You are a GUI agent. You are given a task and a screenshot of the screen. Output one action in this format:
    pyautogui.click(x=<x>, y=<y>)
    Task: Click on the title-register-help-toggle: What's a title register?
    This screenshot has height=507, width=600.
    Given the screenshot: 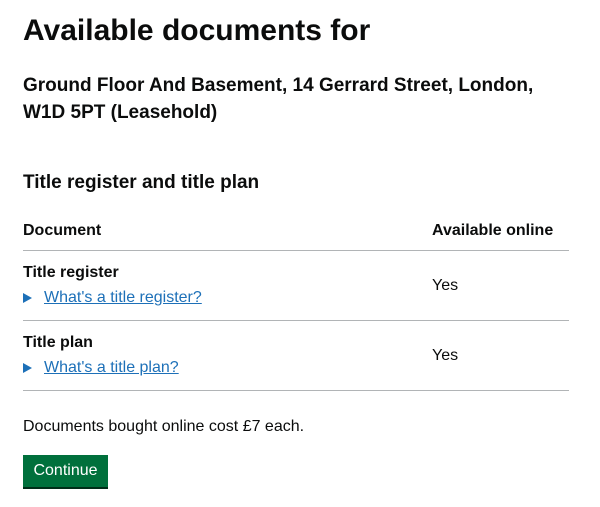 What is the action you would take?
    pyautogui.click(x=112, y=298)
    